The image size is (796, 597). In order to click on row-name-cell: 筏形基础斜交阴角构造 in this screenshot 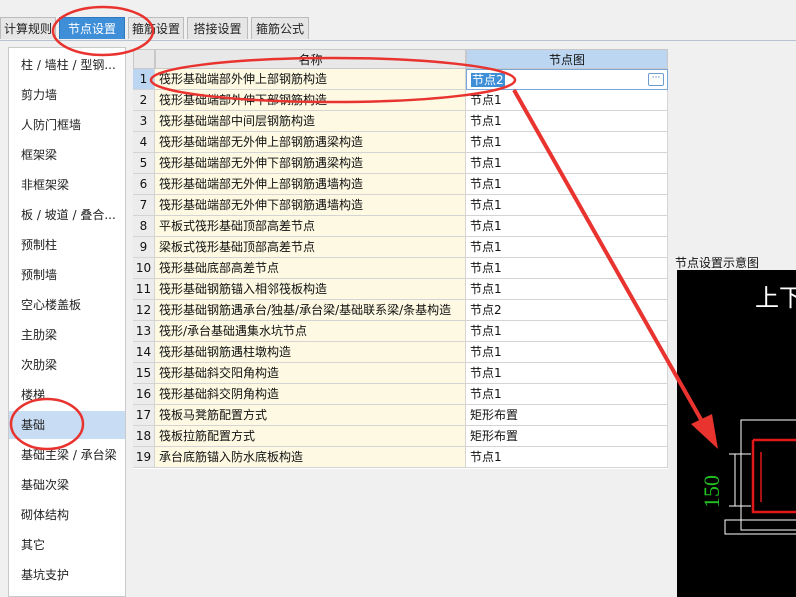, I will do `click(310, 394)`.